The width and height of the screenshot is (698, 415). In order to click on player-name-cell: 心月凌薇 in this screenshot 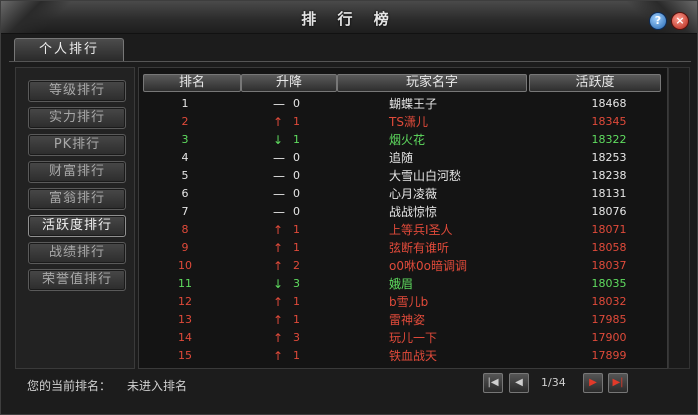, I will do `click(413, 194)`.